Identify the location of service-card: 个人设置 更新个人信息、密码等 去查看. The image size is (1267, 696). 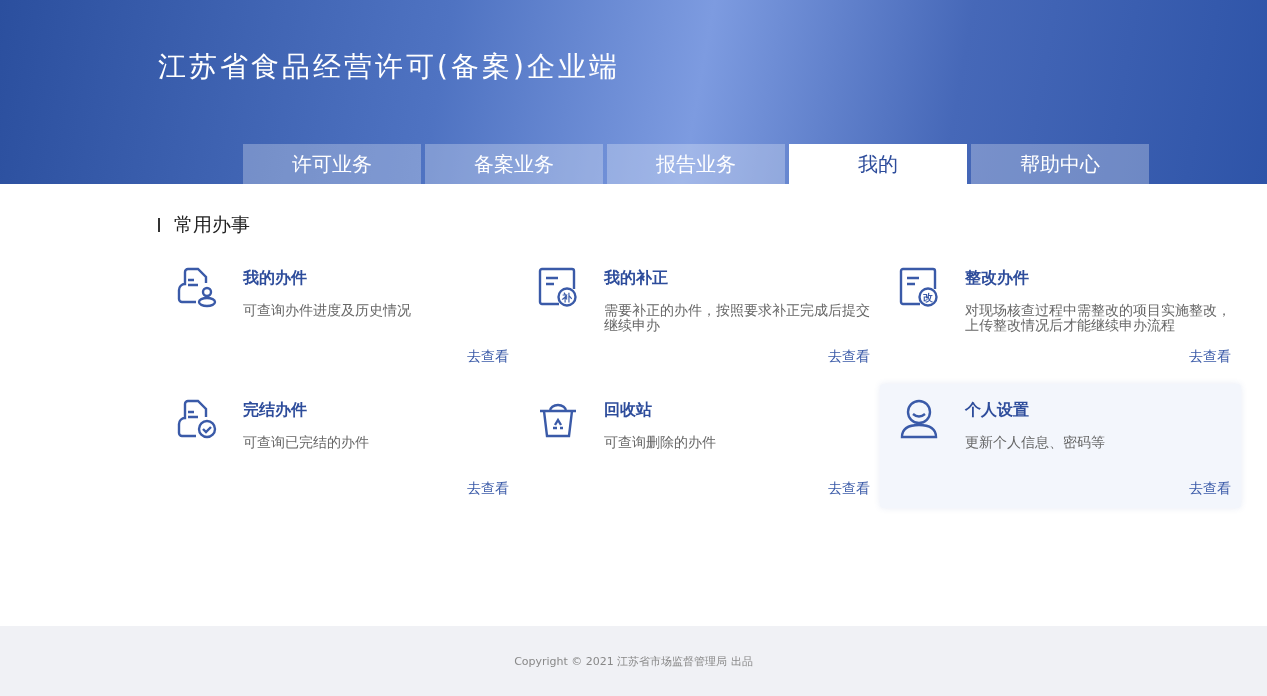
(1060, 446).